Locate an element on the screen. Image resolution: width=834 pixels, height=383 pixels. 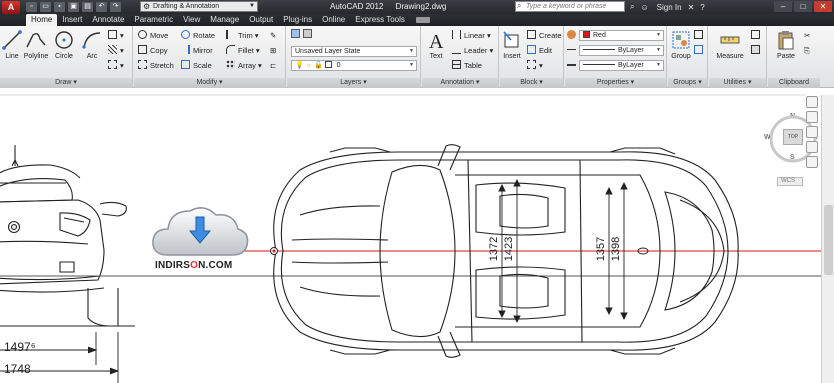
tab-view: View is located at coordinates (191, 20).